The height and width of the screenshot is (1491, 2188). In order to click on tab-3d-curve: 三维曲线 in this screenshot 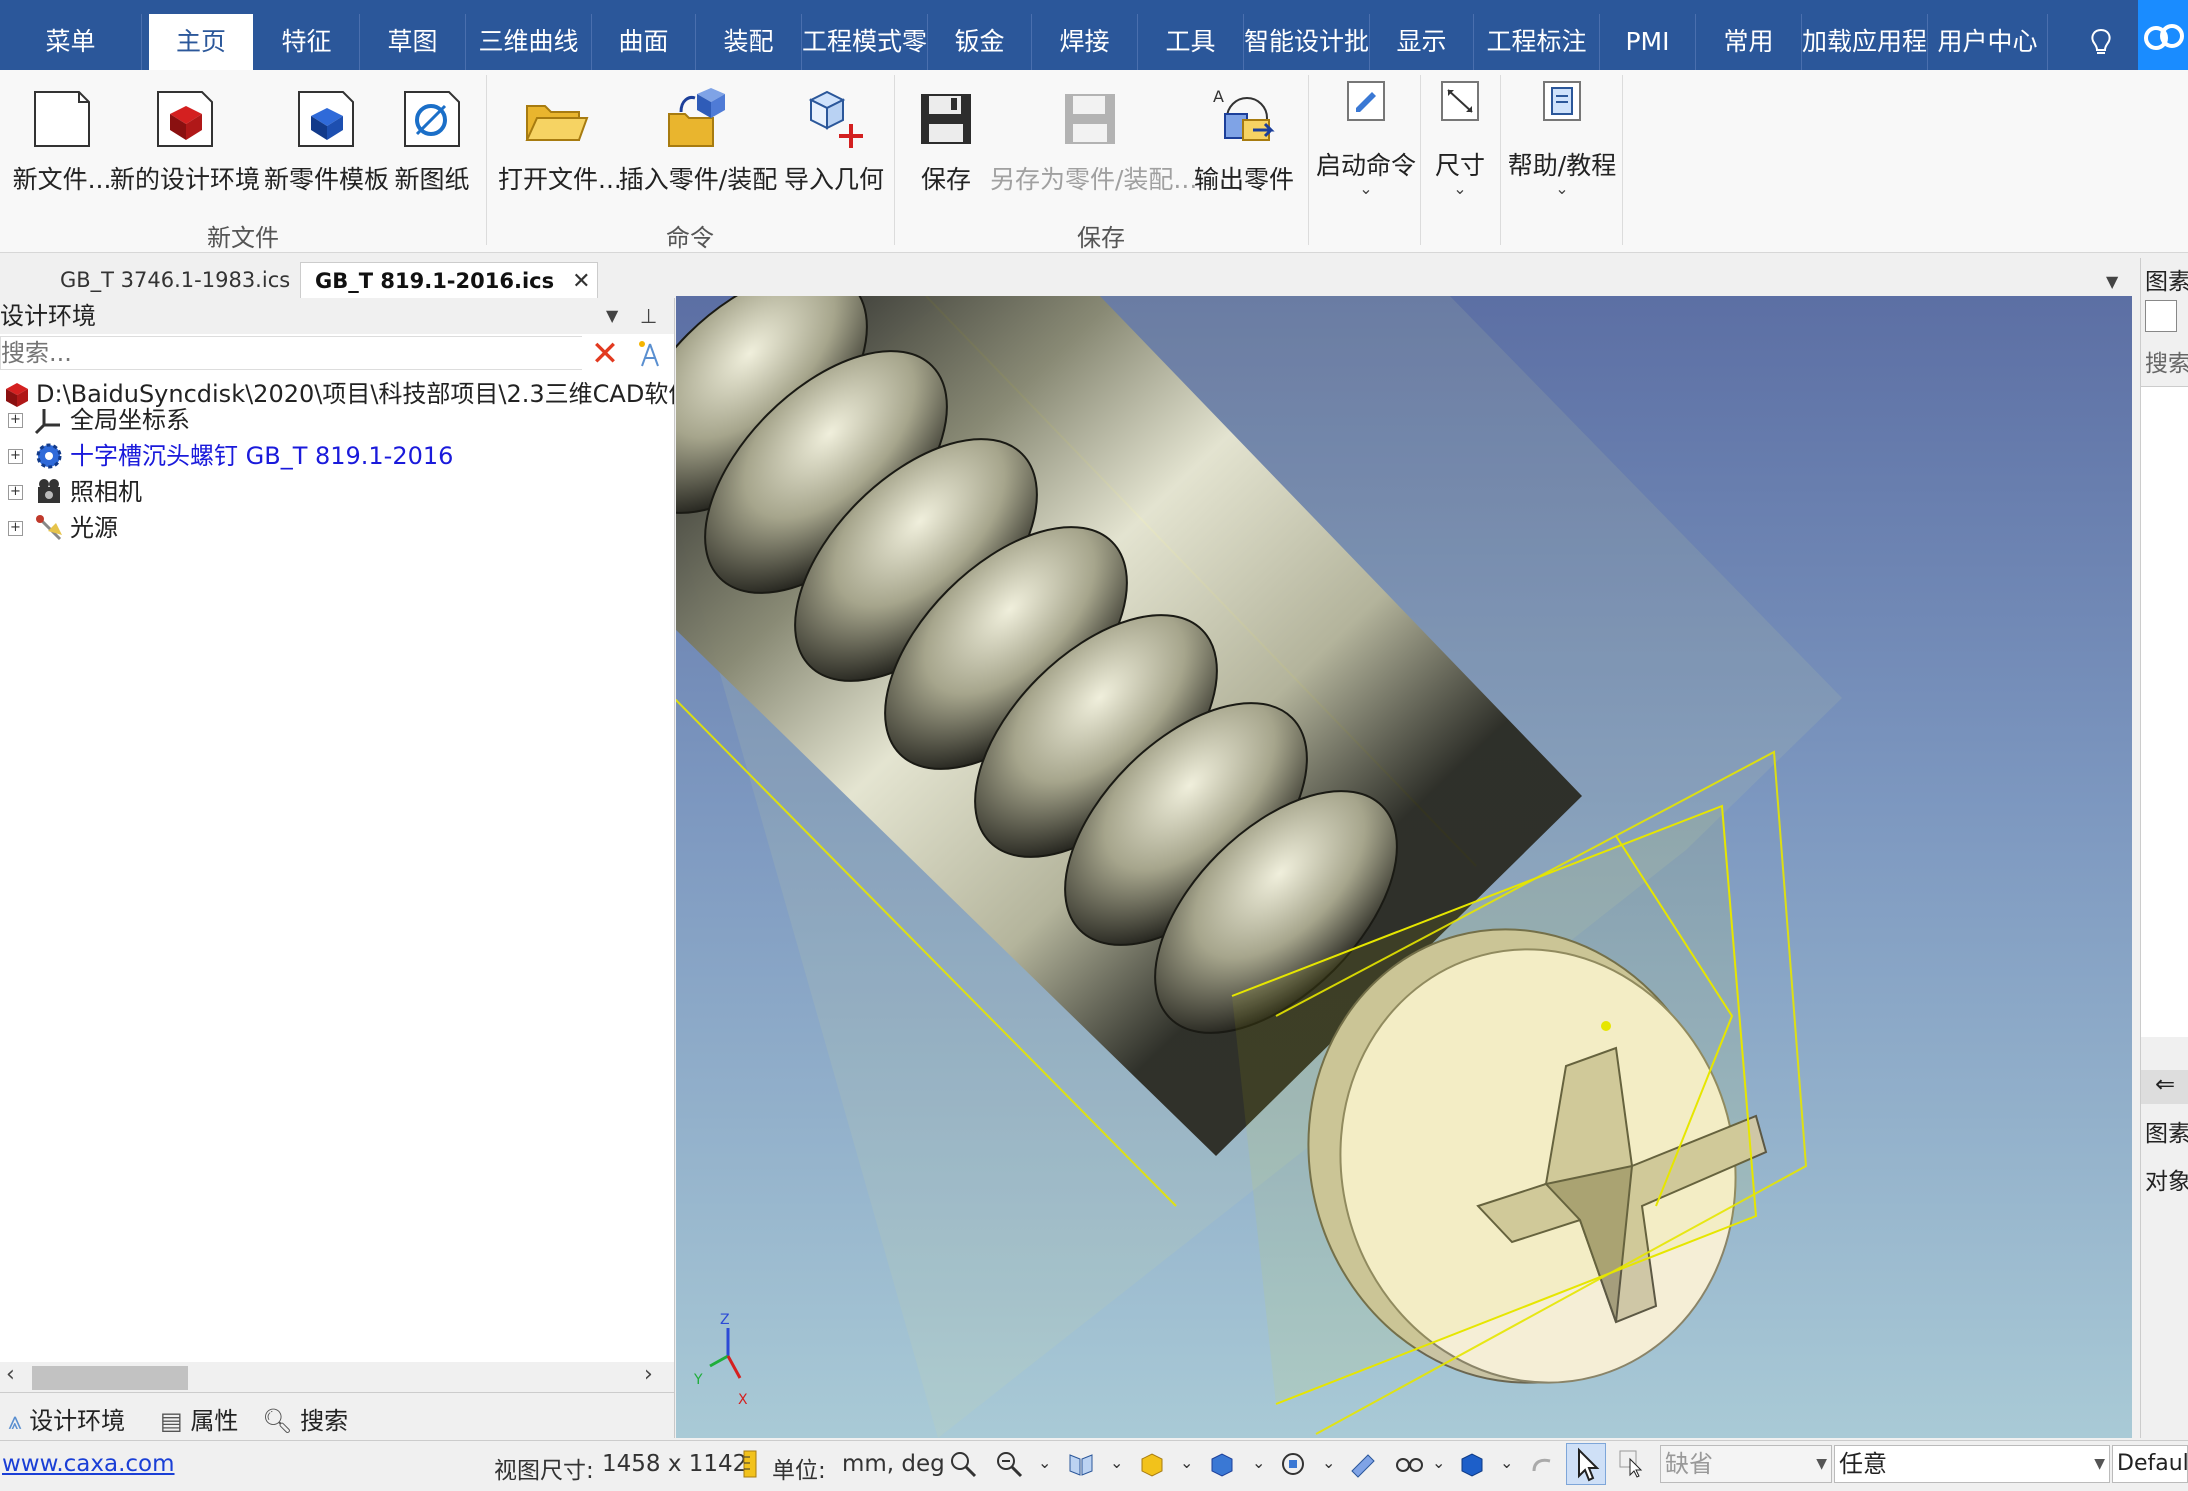, I will do `click(529, 42)`.